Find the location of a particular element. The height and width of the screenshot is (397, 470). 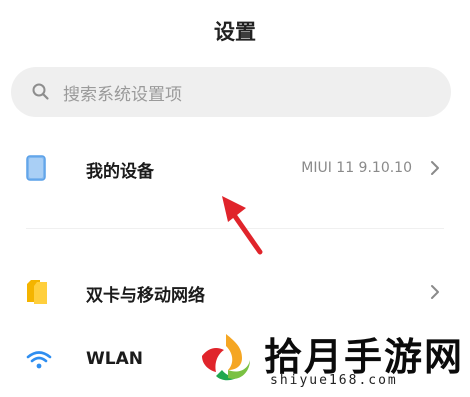

watermark: 拾月手游网 shiyue168.com is located at coordinates (332, 359).